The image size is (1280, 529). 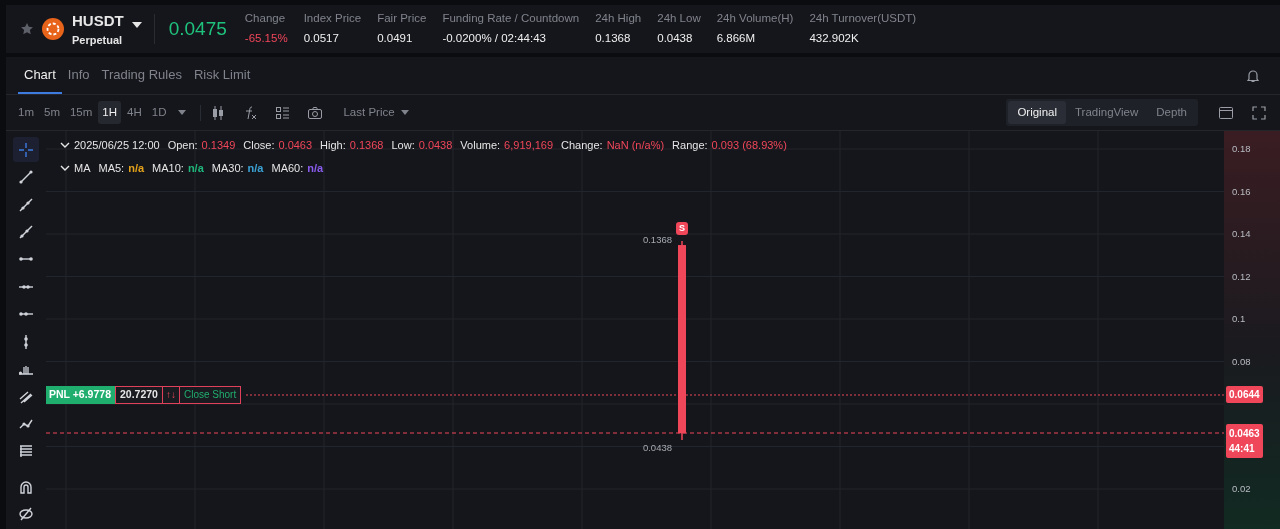 I want to click on ma-label: MA5:, so click(x=111, y=168).